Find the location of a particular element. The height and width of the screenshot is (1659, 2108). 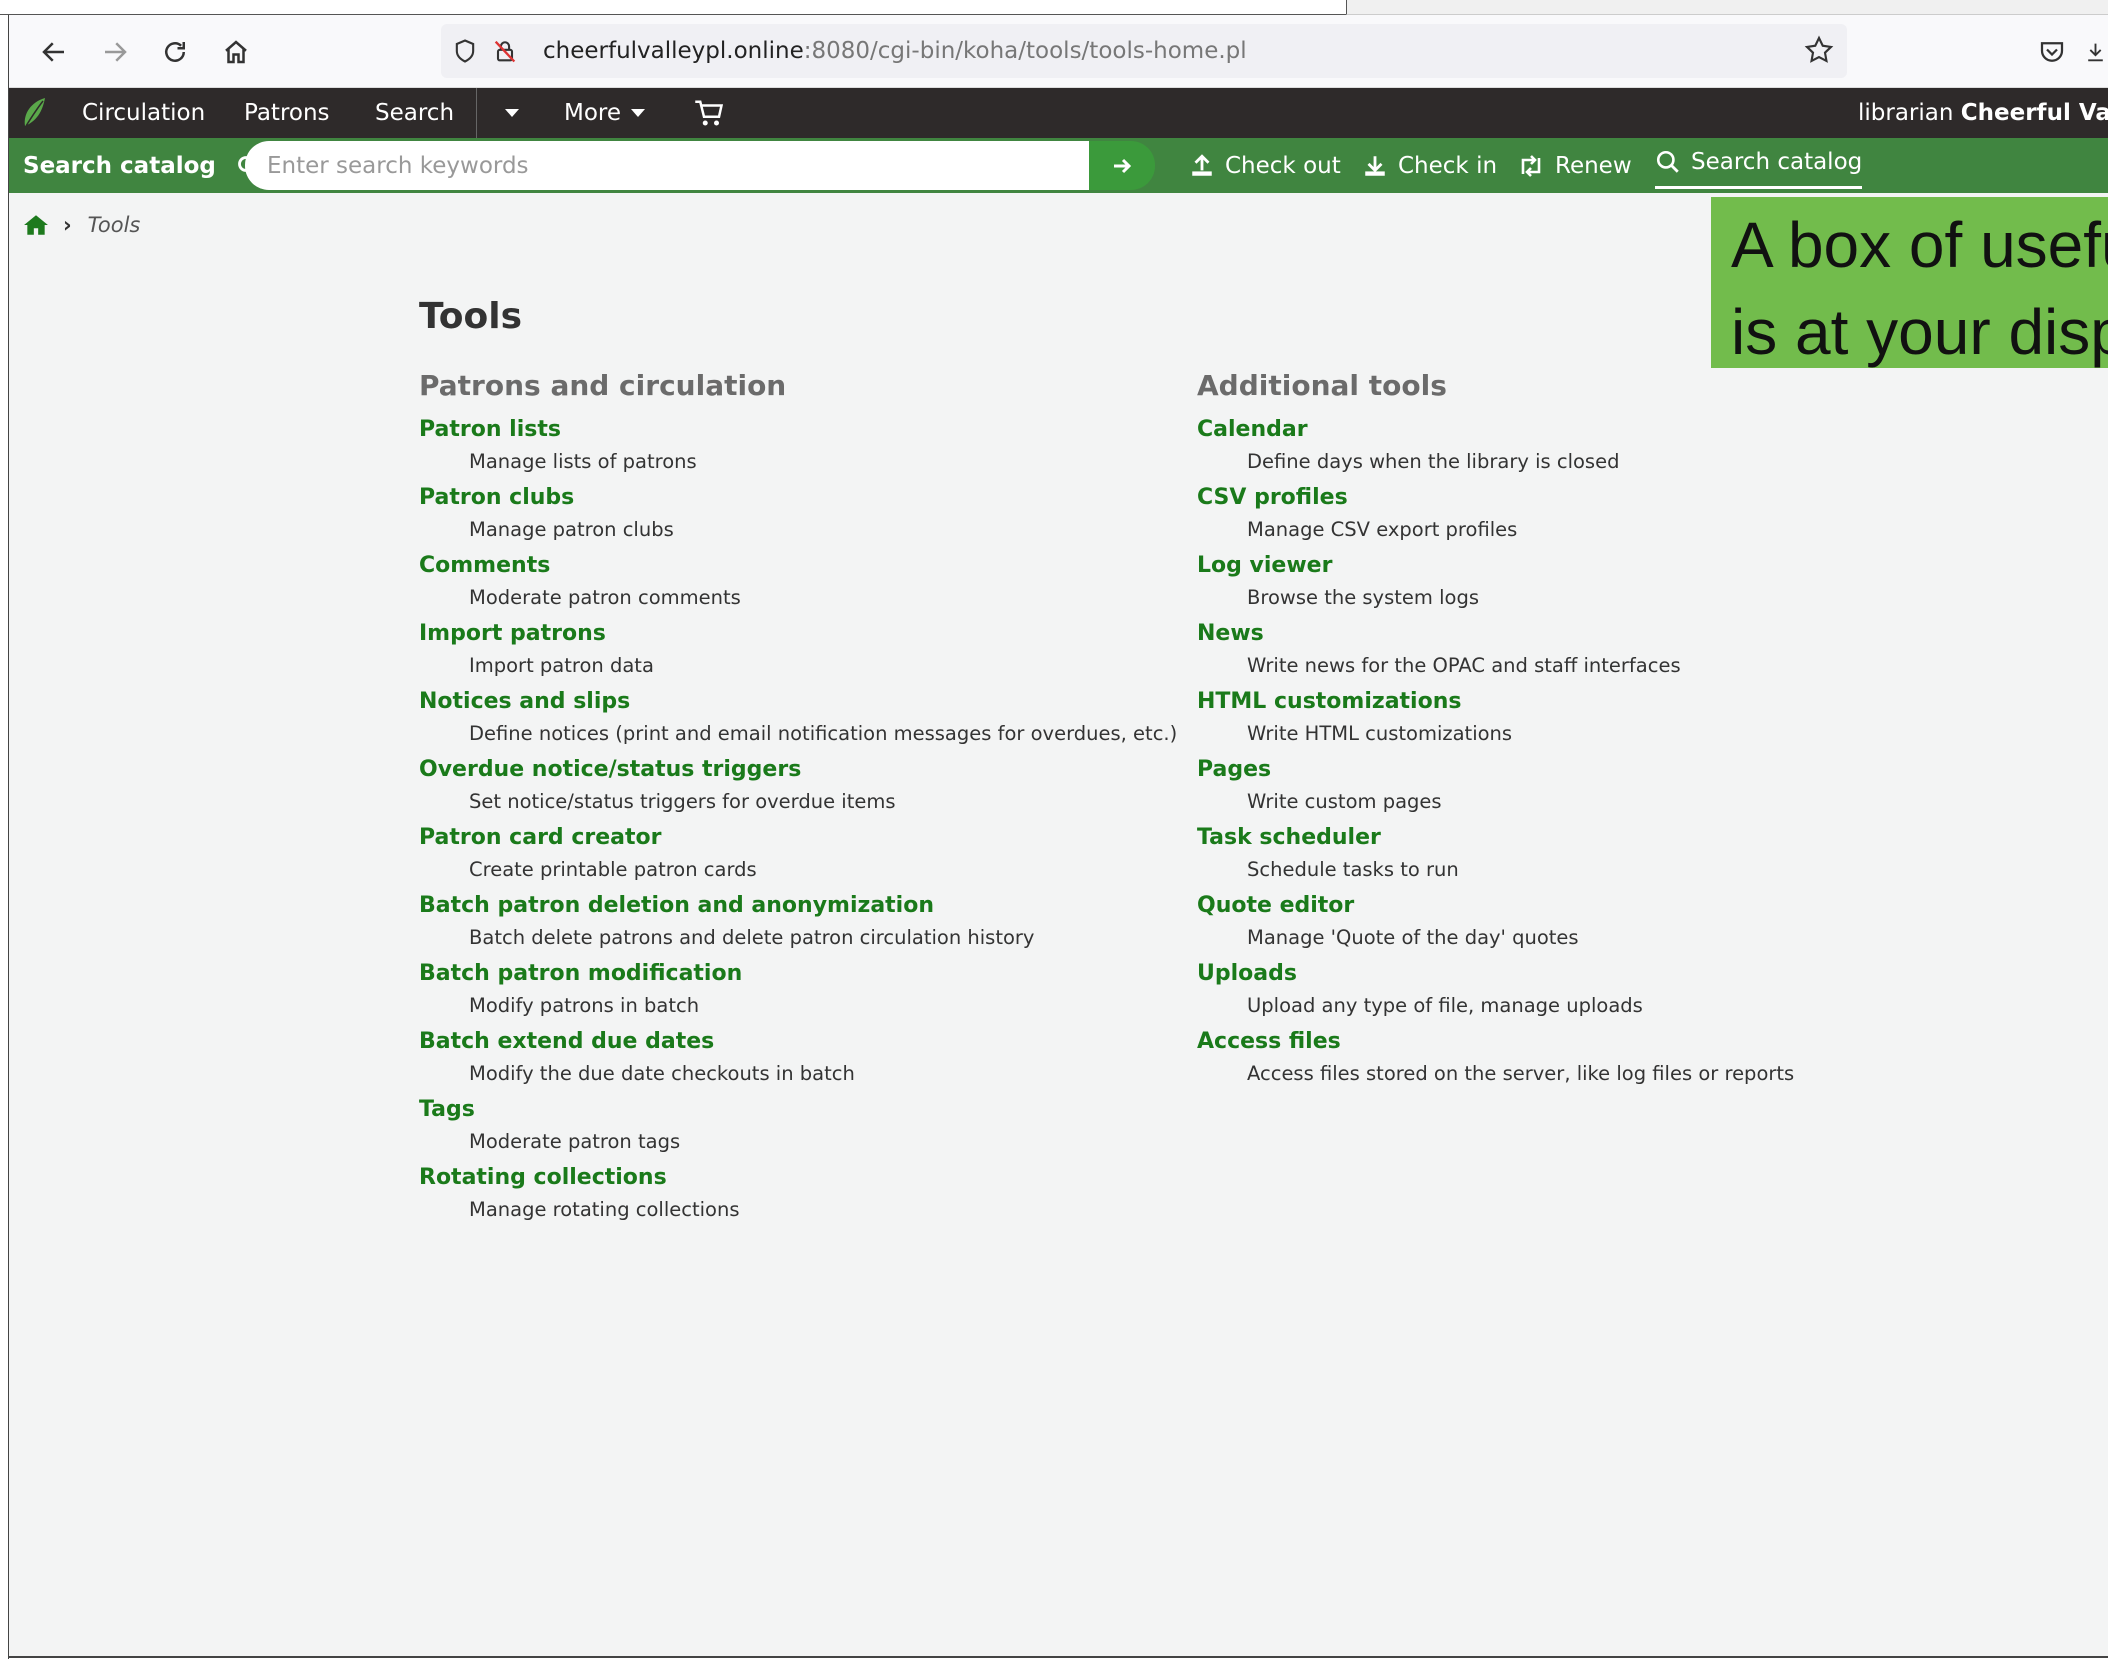

tool-link: Quote editor is located at coordinates (1495, 906).